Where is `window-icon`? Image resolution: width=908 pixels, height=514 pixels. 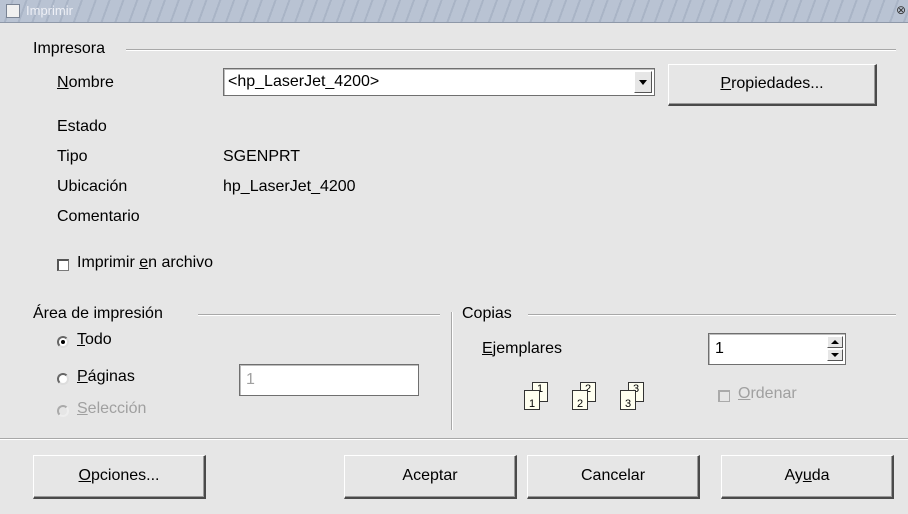 window-icon is located at coordinates (13, 11).